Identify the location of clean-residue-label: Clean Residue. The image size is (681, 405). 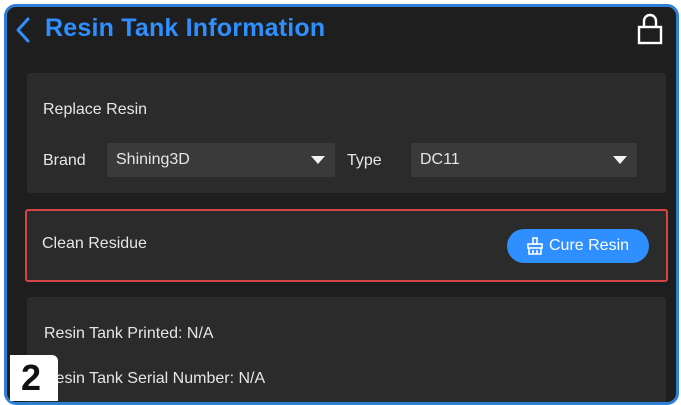
(94, 243).